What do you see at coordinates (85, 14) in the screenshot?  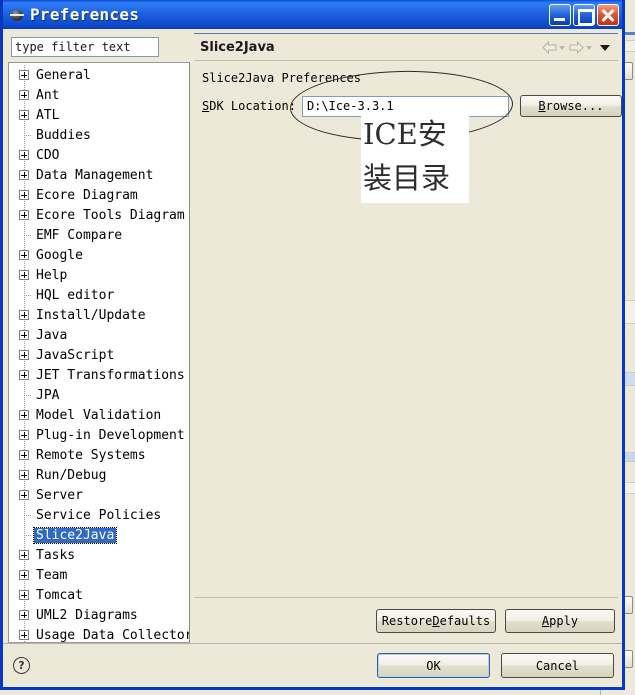 I see `window-title: Preferences` at bounding box center [85, 14].